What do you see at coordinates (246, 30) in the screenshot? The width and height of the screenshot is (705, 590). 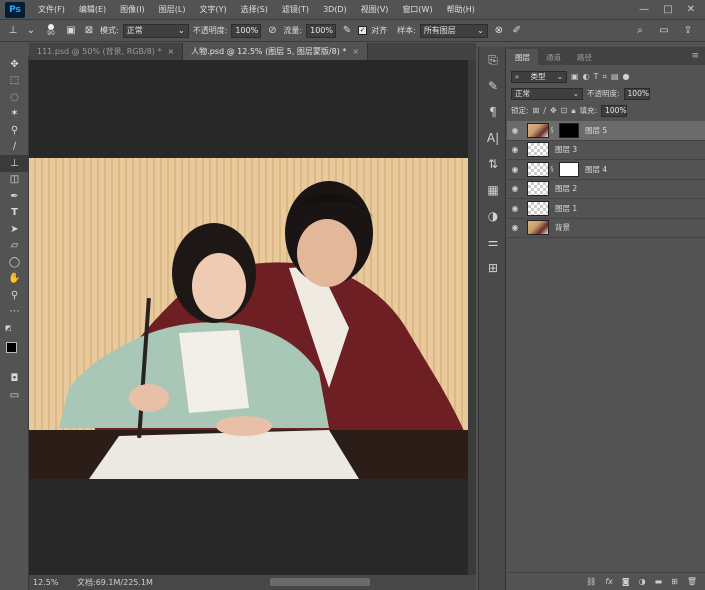 I see `opacity-input: 100%` at bounding box center [246, 30].